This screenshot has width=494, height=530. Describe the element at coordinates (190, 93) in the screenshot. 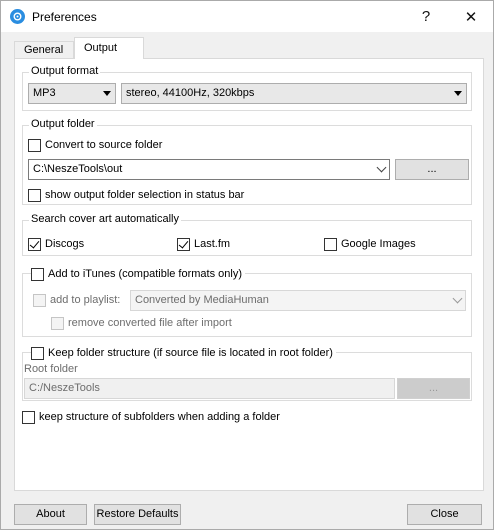

I see `quality-select-value: stereo, 44100Hz, 320kbps` at that location.